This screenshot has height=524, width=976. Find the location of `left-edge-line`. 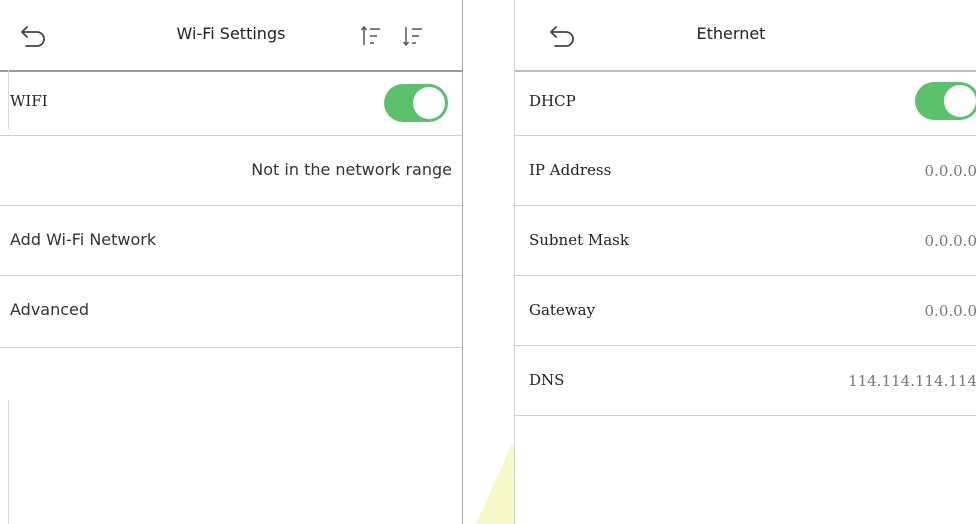

left-edge-line is located at coordinates (8, 462).